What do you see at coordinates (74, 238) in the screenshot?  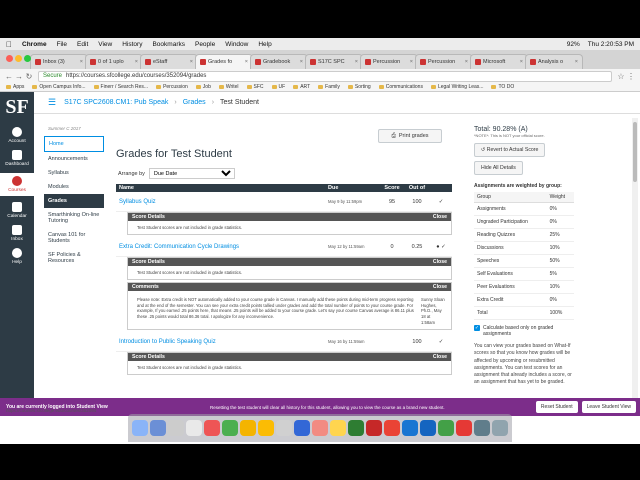 I see `course-nav-item: Canvas 101 for Students` at bounding box center [74, 238].